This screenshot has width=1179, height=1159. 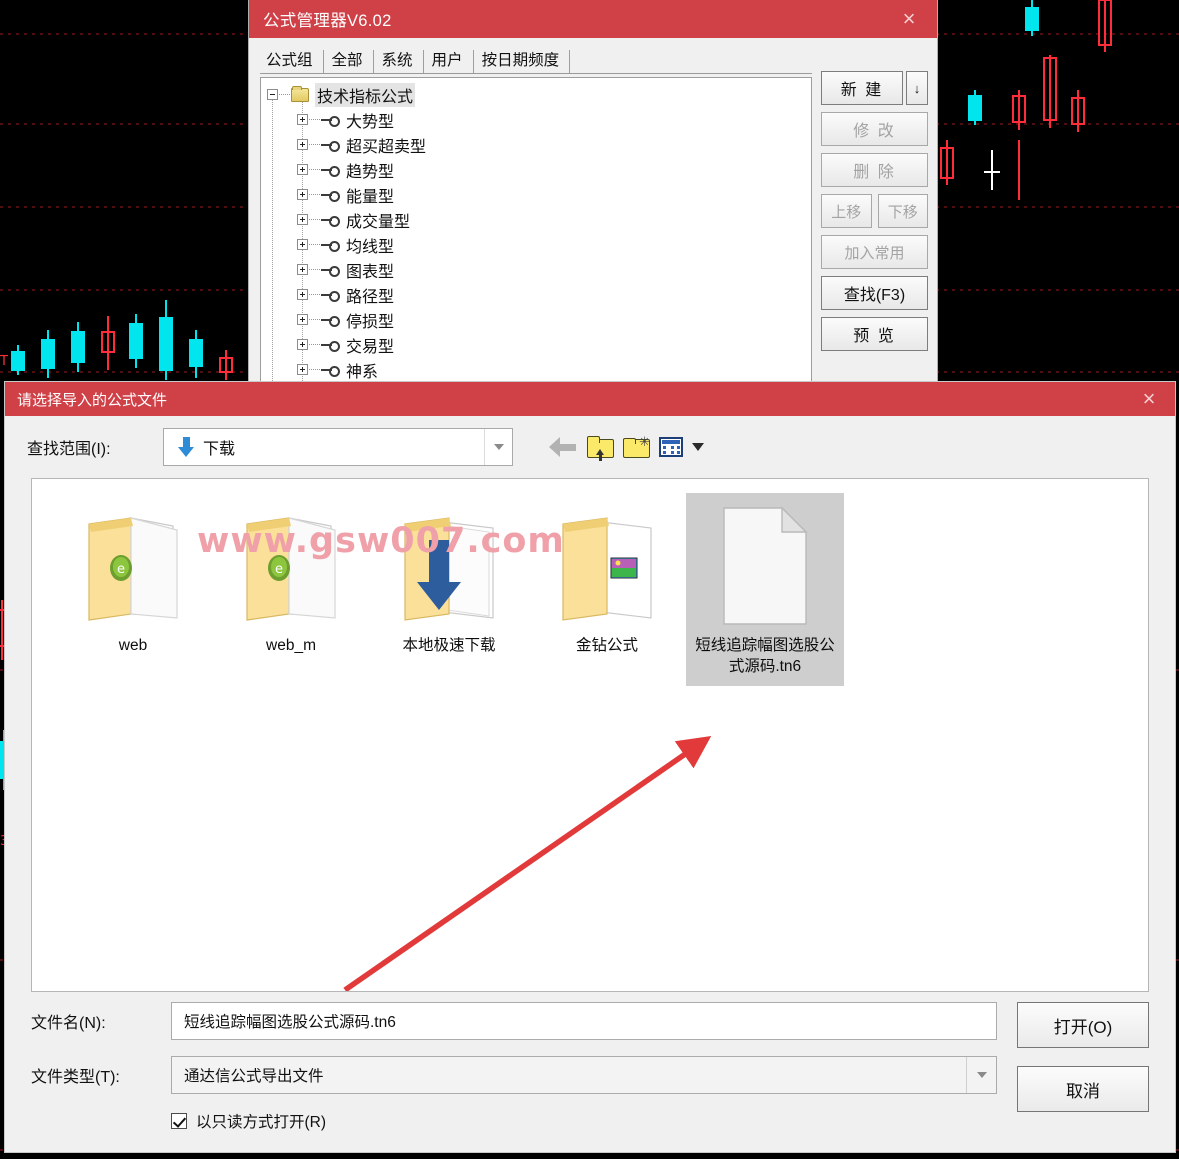 I want to click on collapse-icon, so click(x=272, y=94).